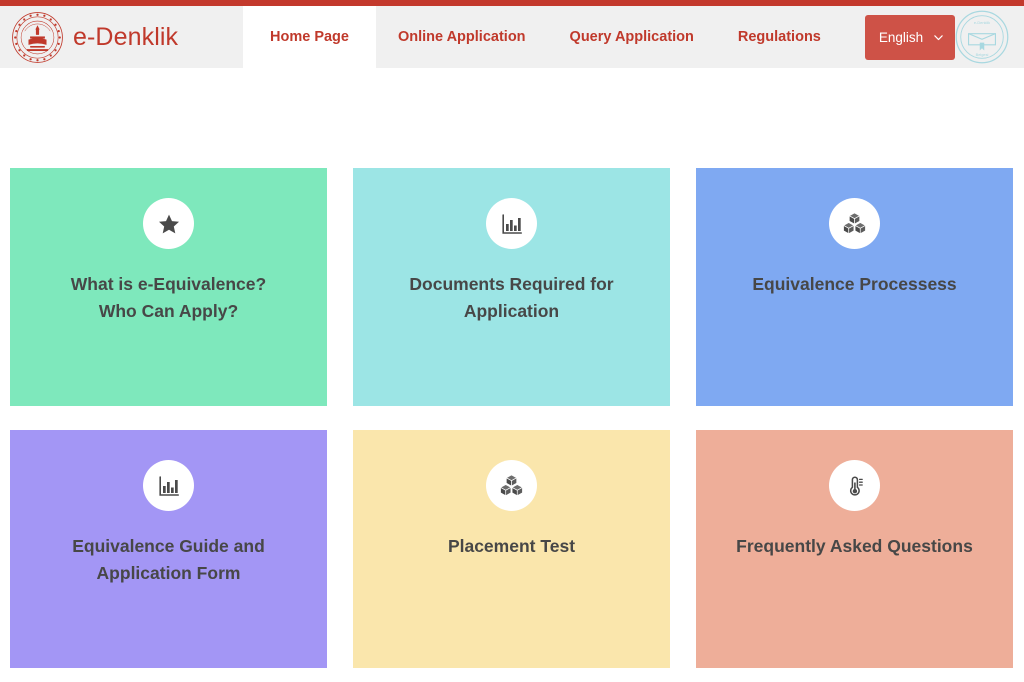 This screenshot has width=1024, height=682. I want to click on card-frequently-asked-questions: Frequently Asked Questions, so click(854, 549).